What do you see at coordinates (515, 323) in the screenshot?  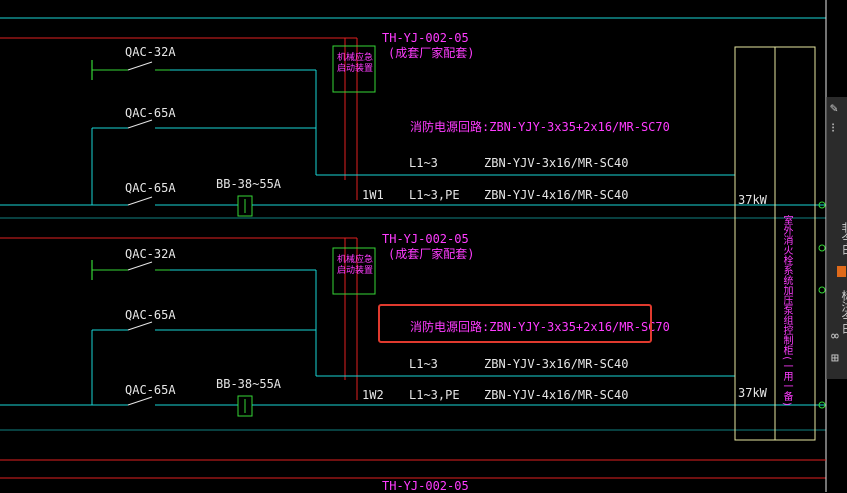 I see `selection-highlight` at bounding box center [515, 323].